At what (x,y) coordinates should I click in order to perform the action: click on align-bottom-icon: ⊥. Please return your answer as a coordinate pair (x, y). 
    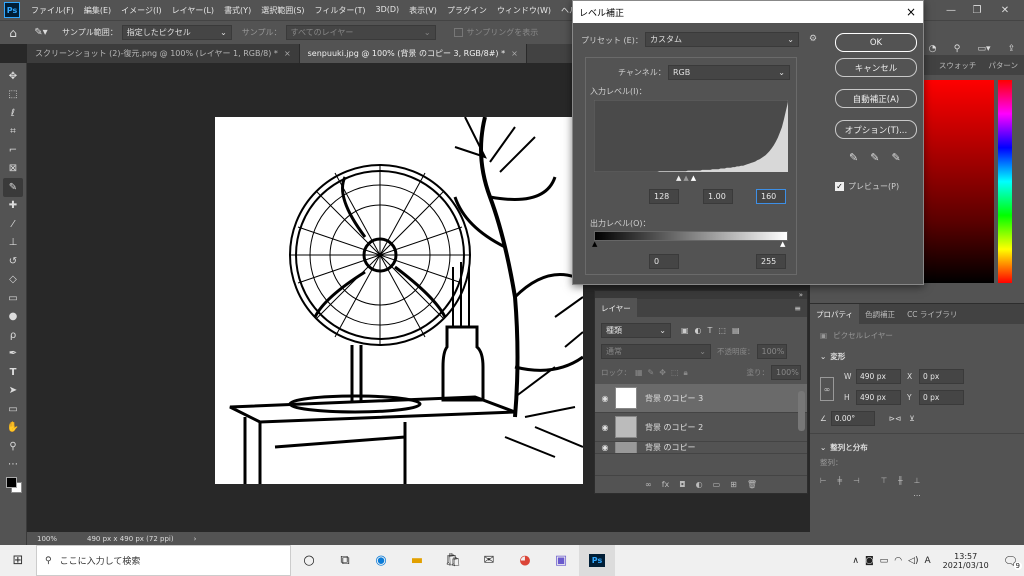
    Looking at the image, I should click on (917, 480).